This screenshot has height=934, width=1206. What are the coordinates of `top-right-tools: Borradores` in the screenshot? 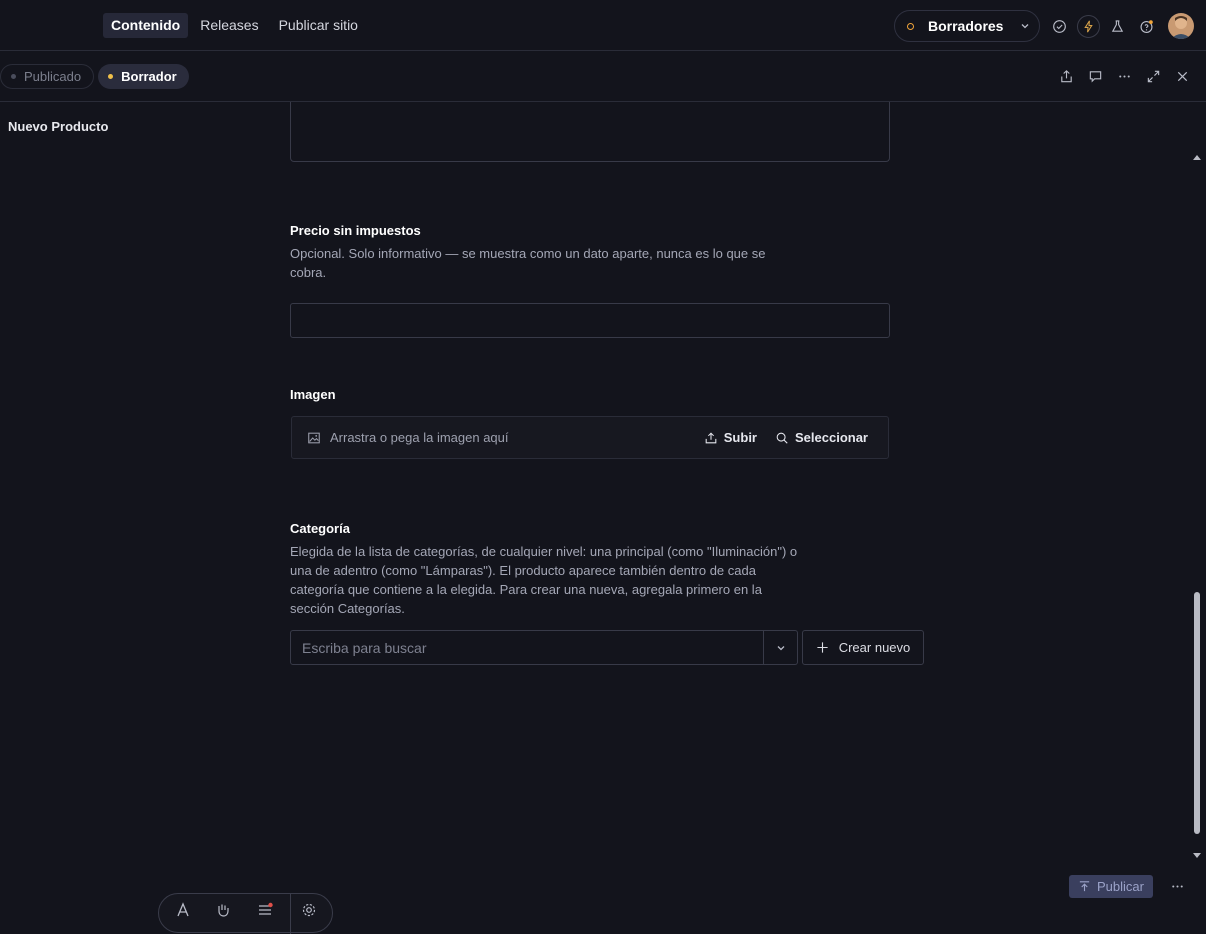 It's located at (1044, 26).